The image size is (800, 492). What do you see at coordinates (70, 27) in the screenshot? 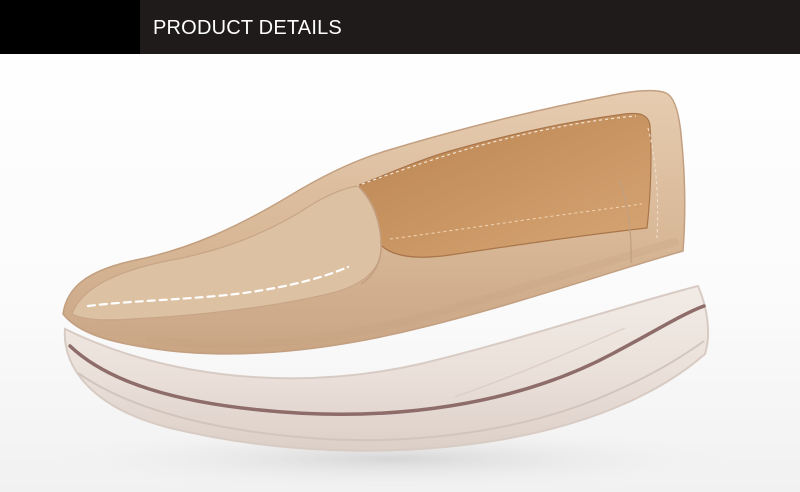
I see `header-accent-block` at bounding box center [70, 27].